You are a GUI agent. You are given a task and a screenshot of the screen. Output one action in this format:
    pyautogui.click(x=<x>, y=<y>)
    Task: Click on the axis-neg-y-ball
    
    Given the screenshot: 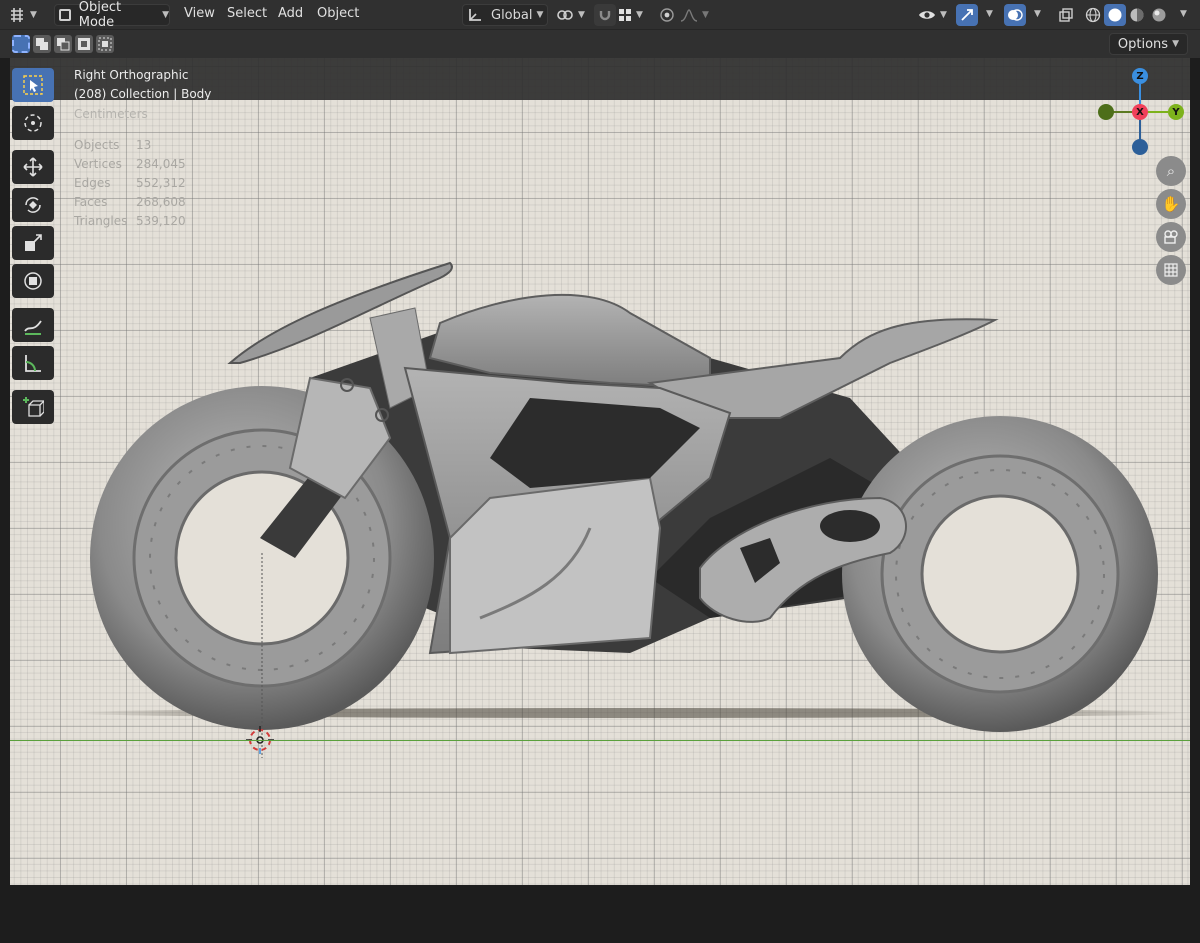 What is the action you would take?
    pyautogui.click(x=1106, y=112)
    